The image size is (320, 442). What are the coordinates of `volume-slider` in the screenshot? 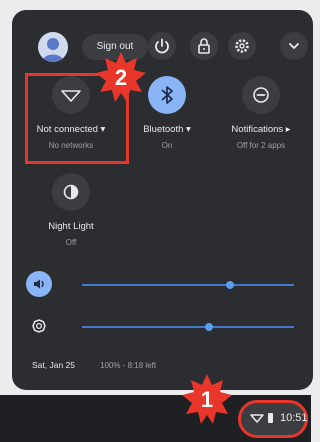 It's located at (188, 285).